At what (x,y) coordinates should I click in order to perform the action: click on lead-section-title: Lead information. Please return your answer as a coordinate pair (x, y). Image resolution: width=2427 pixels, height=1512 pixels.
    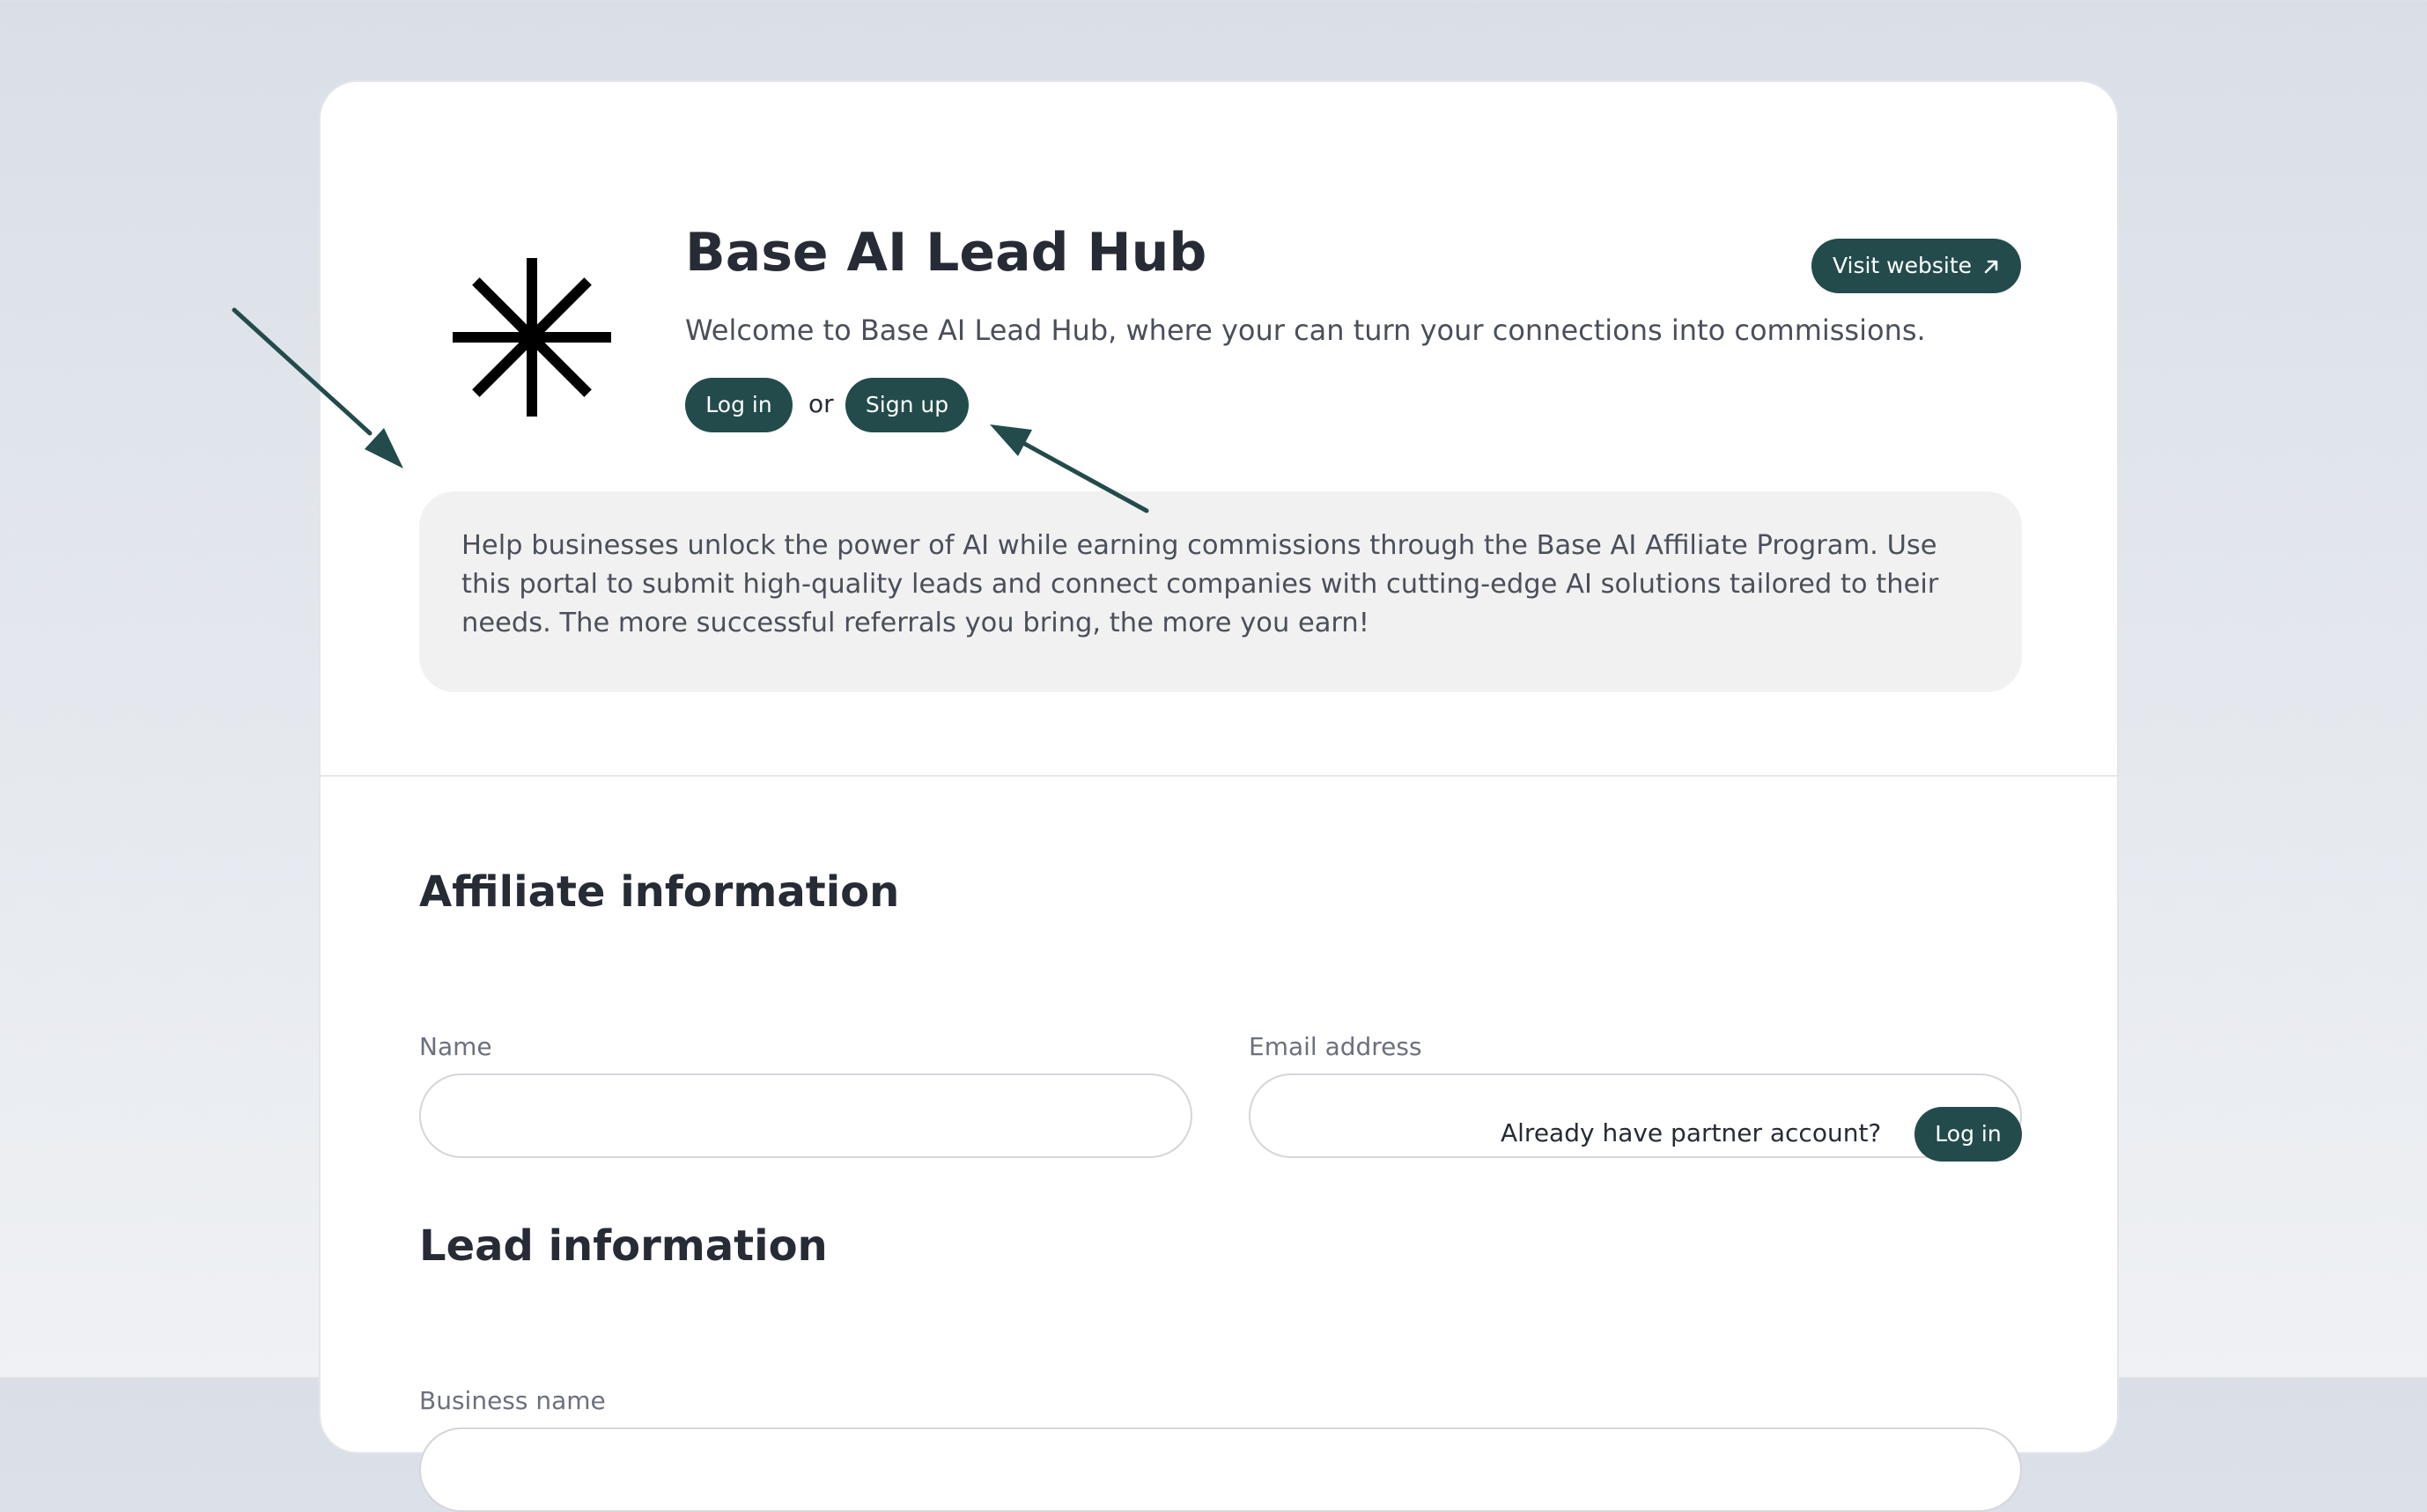
    Looking at the image, I should click on (623, 1246).